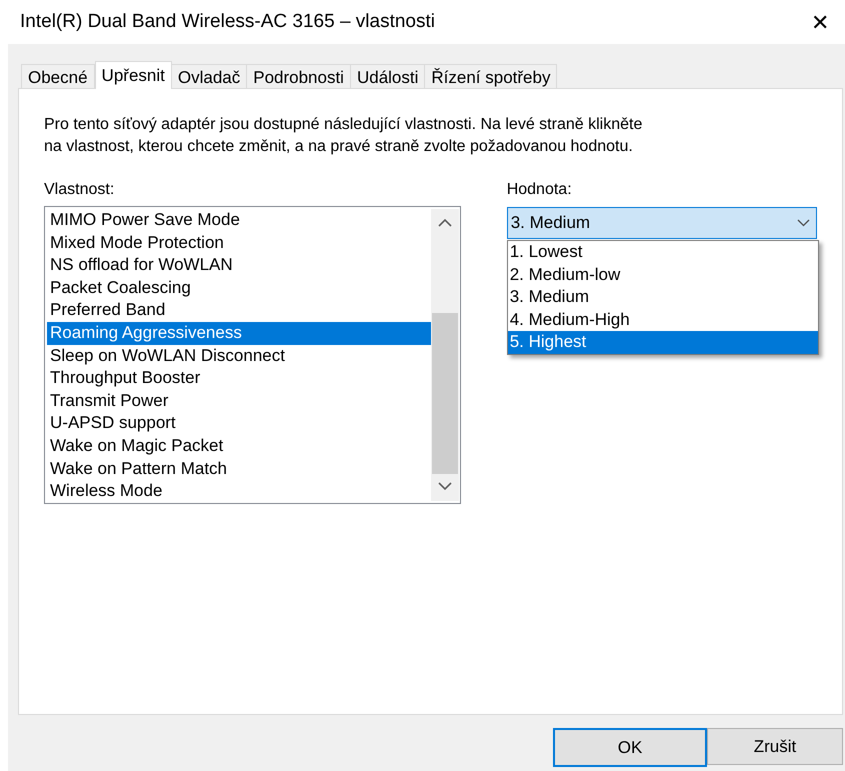  I want to click on list-item: Transmit Power, so click(239, 401).